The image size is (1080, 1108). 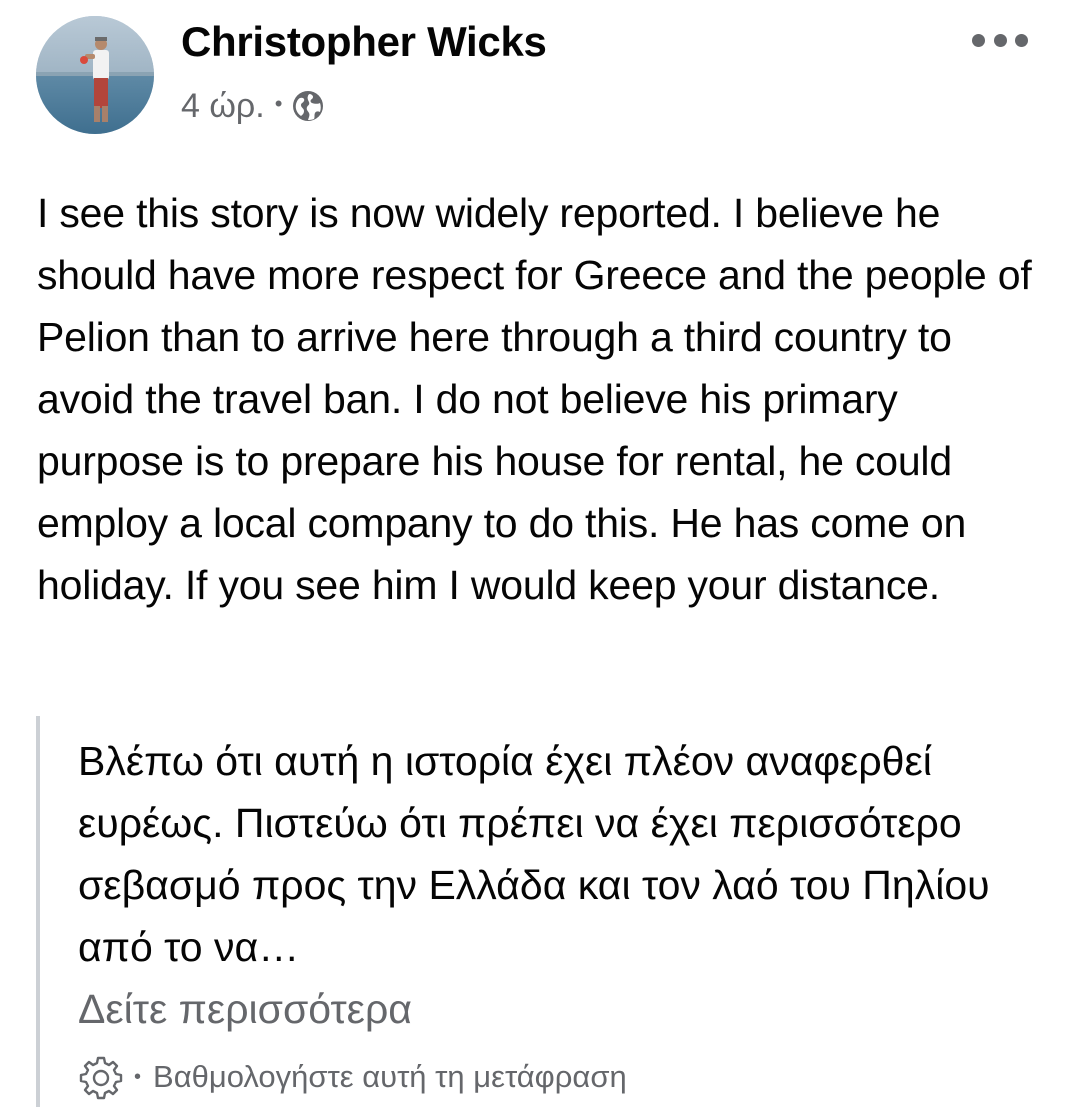 I want to click on gear-icon, so click(x=101, y=1077).